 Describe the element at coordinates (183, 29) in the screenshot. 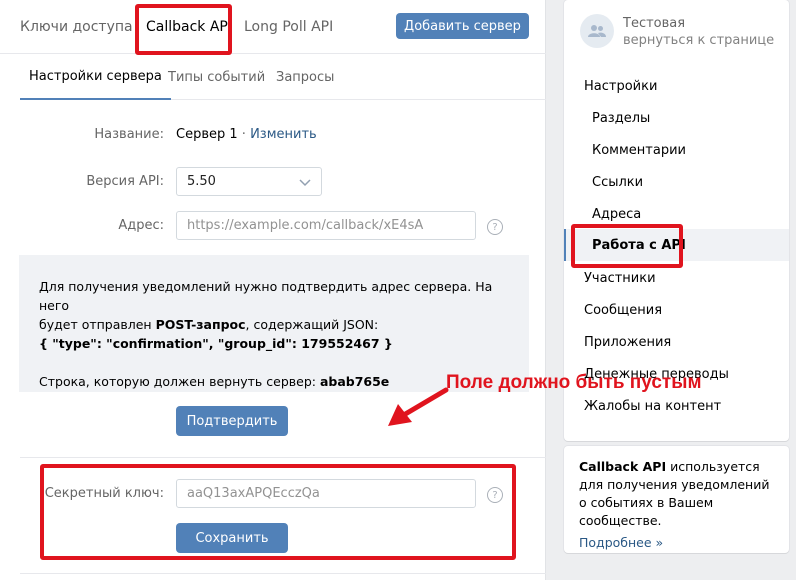

I see `highlight-callback-tab` at that location.